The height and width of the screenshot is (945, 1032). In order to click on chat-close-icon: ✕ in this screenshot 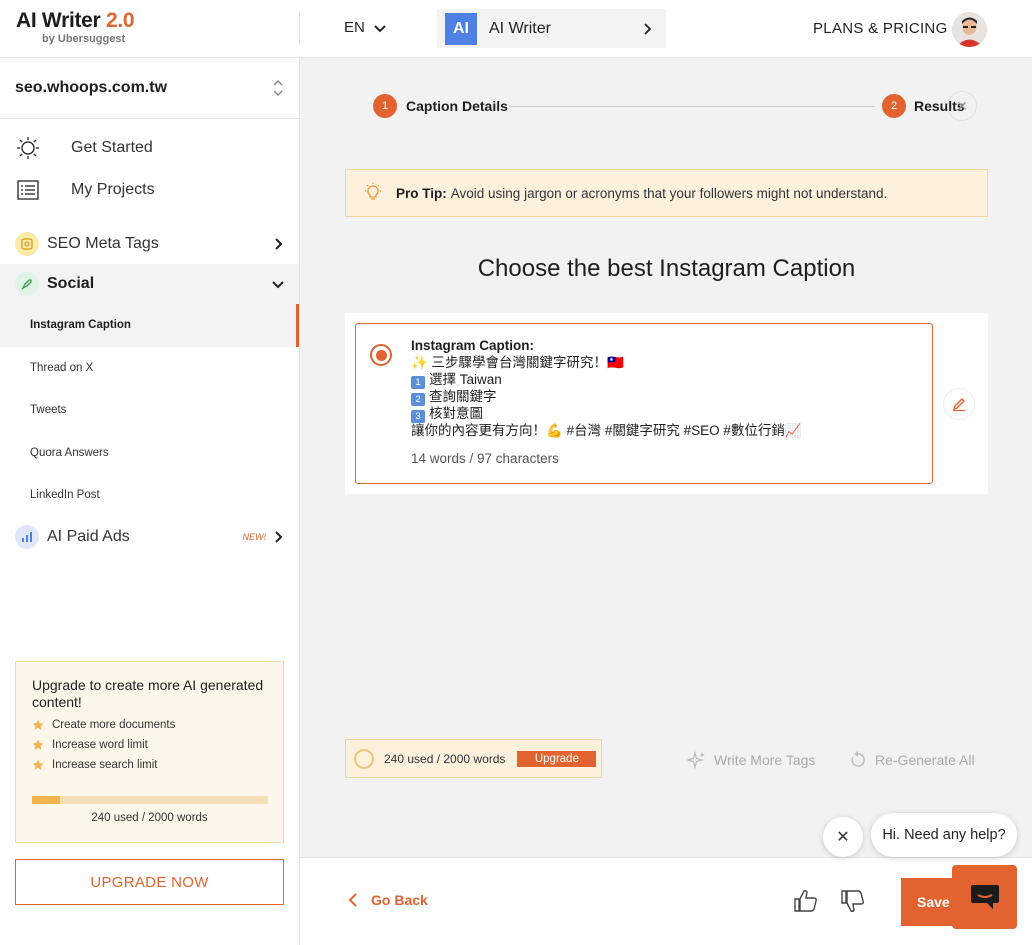, I will do `click(843, 837)`.